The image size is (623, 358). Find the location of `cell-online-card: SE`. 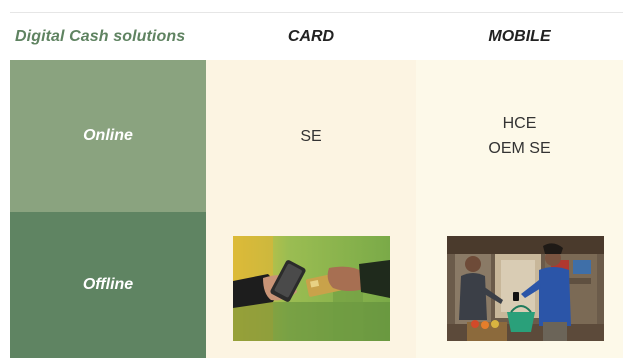

cell-online-card: SE is located at coordinates (311, 136).